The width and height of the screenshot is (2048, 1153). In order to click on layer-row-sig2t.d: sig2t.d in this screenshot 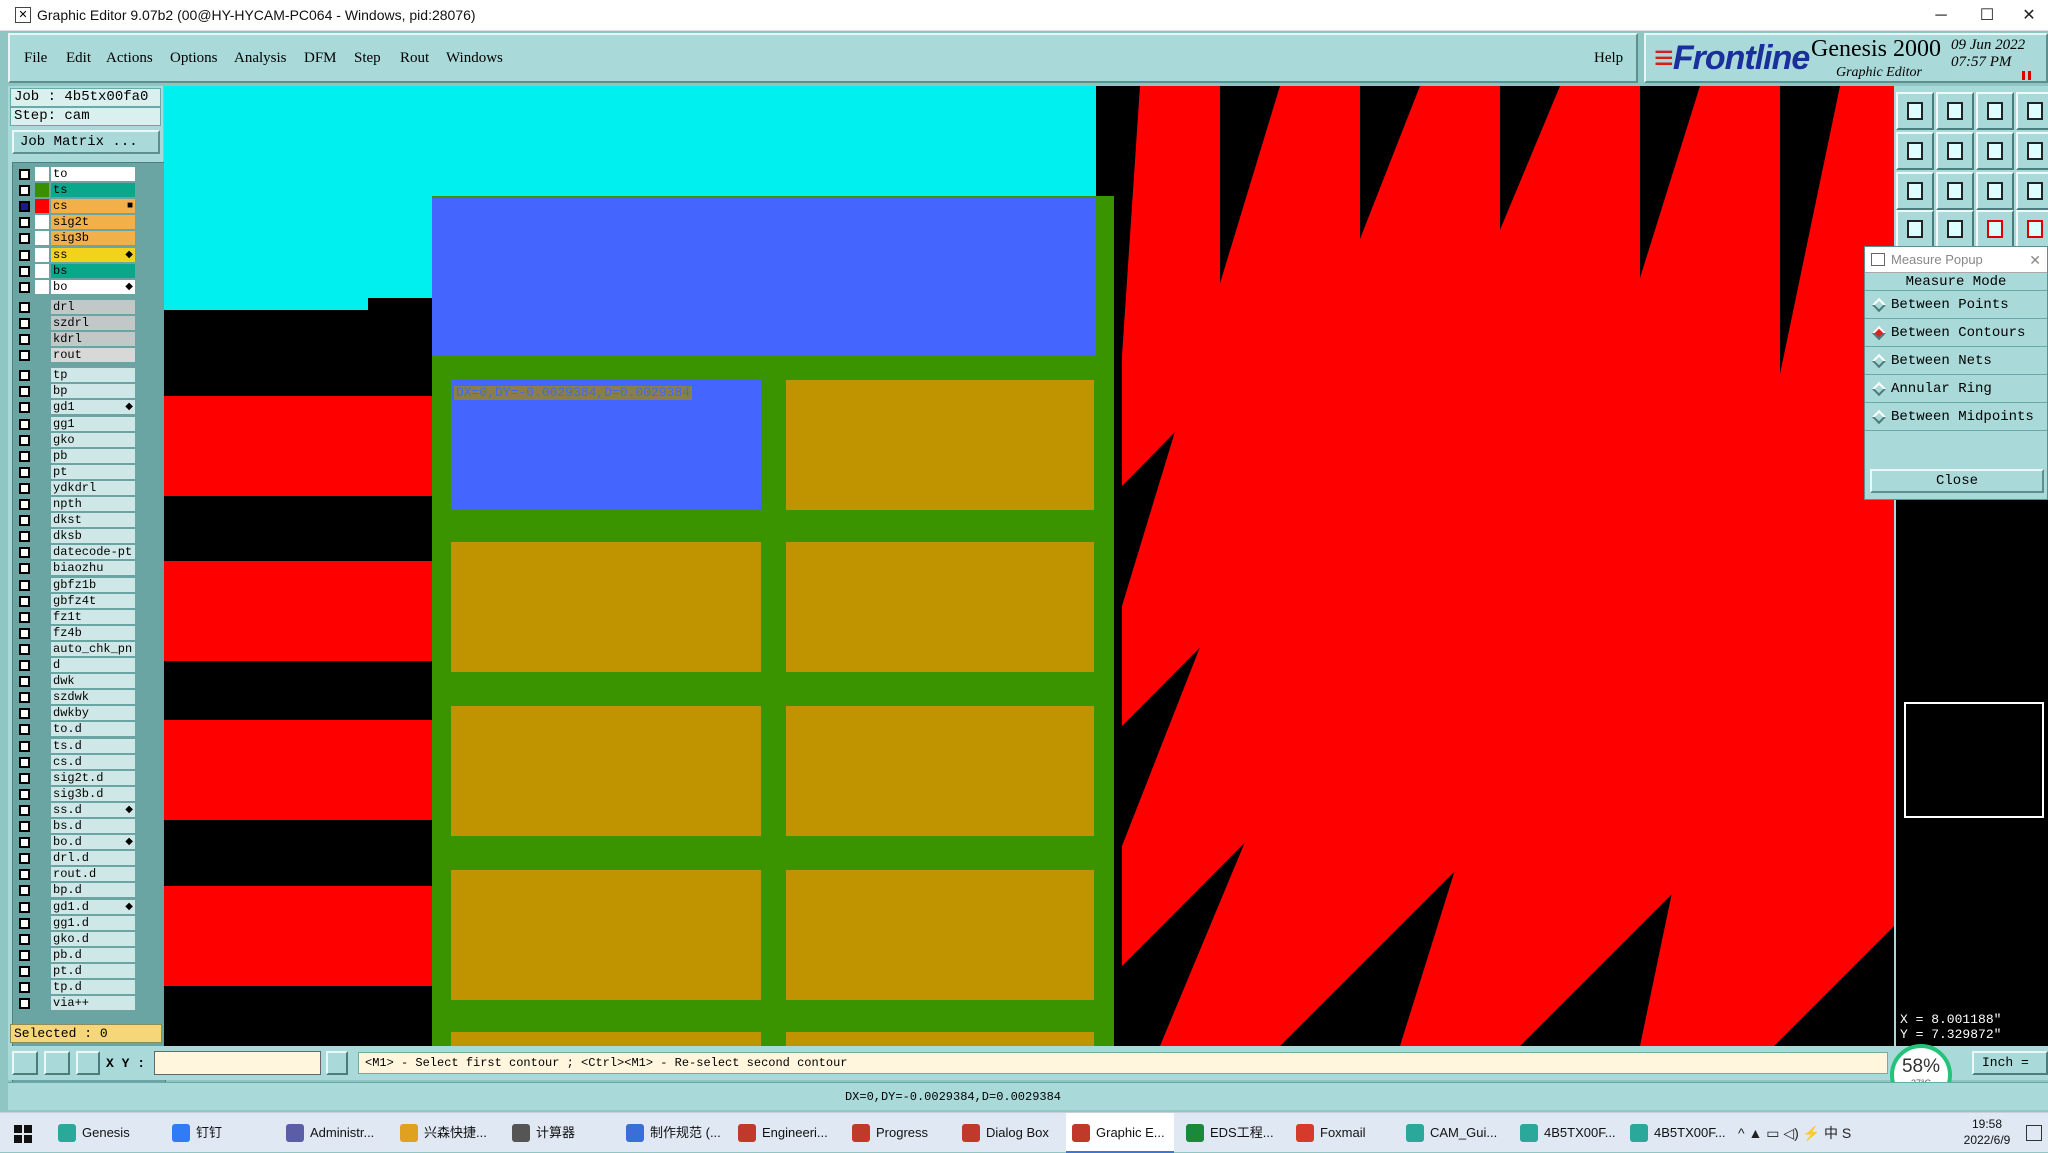, I will do `click(77, 778)`.